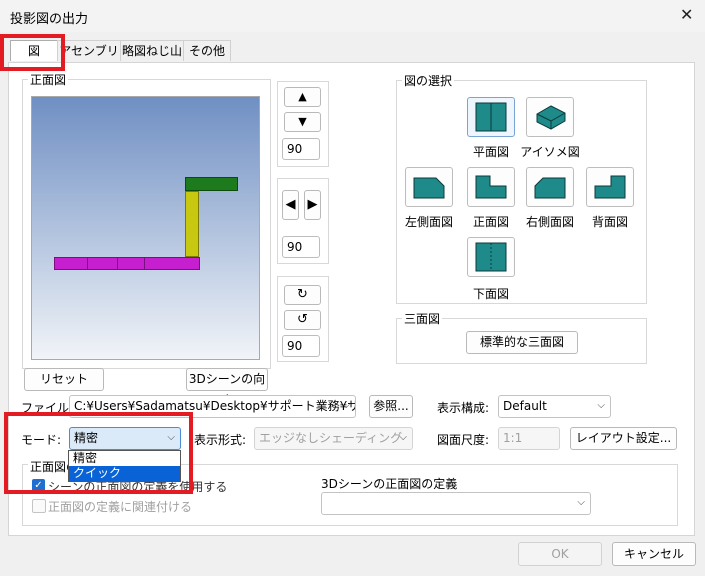 Image resolution: width=705 pixels, height=576 pixels. I want to click on title-bar, so click(352, 16).